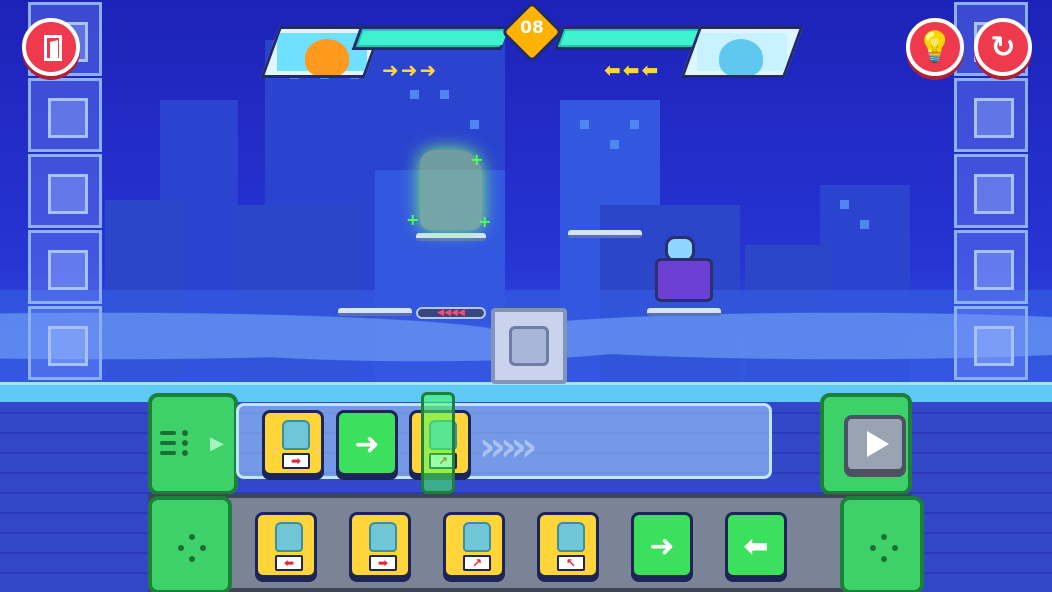 The width and height of the screenshot is (1052, 592). I want to click on player-health-fill, so click(433, 38).